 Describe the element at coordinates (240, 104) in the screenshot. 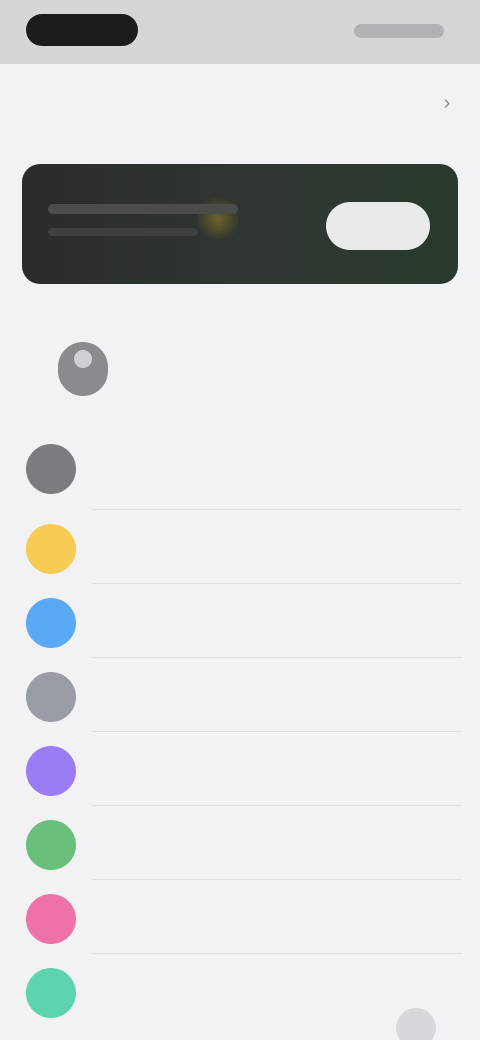

I see `navigation-bar: ›` at that location.